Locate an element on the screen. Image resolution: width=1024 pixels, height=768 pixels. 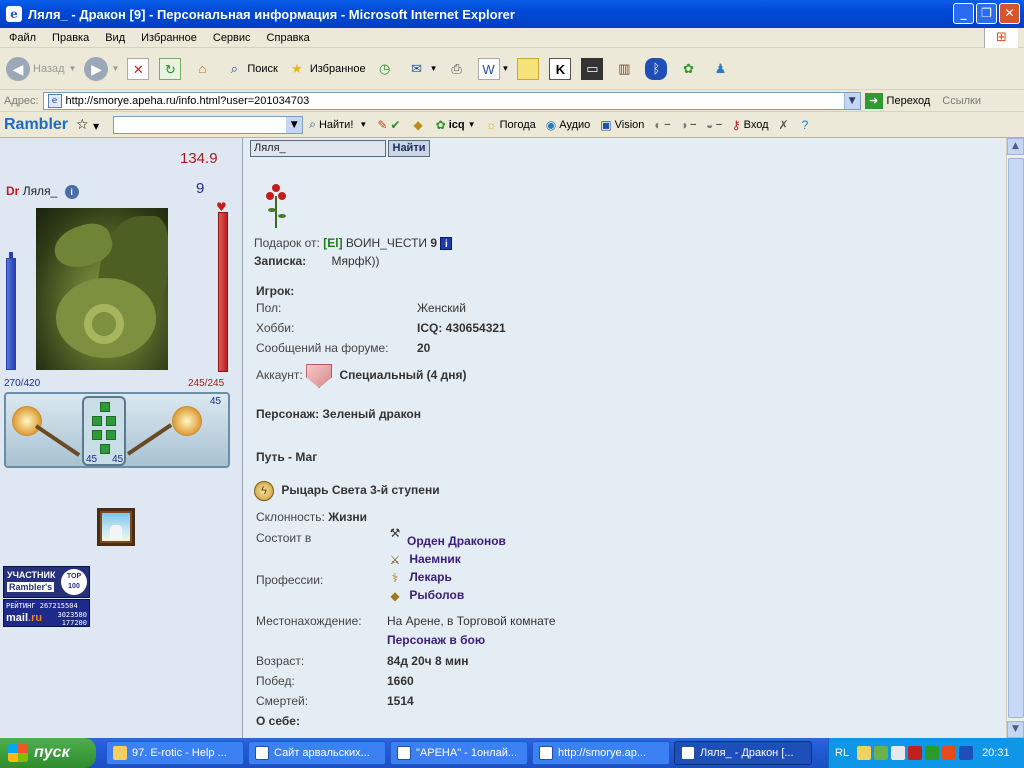
right-orb-icon is located at coordinates (187, 421).